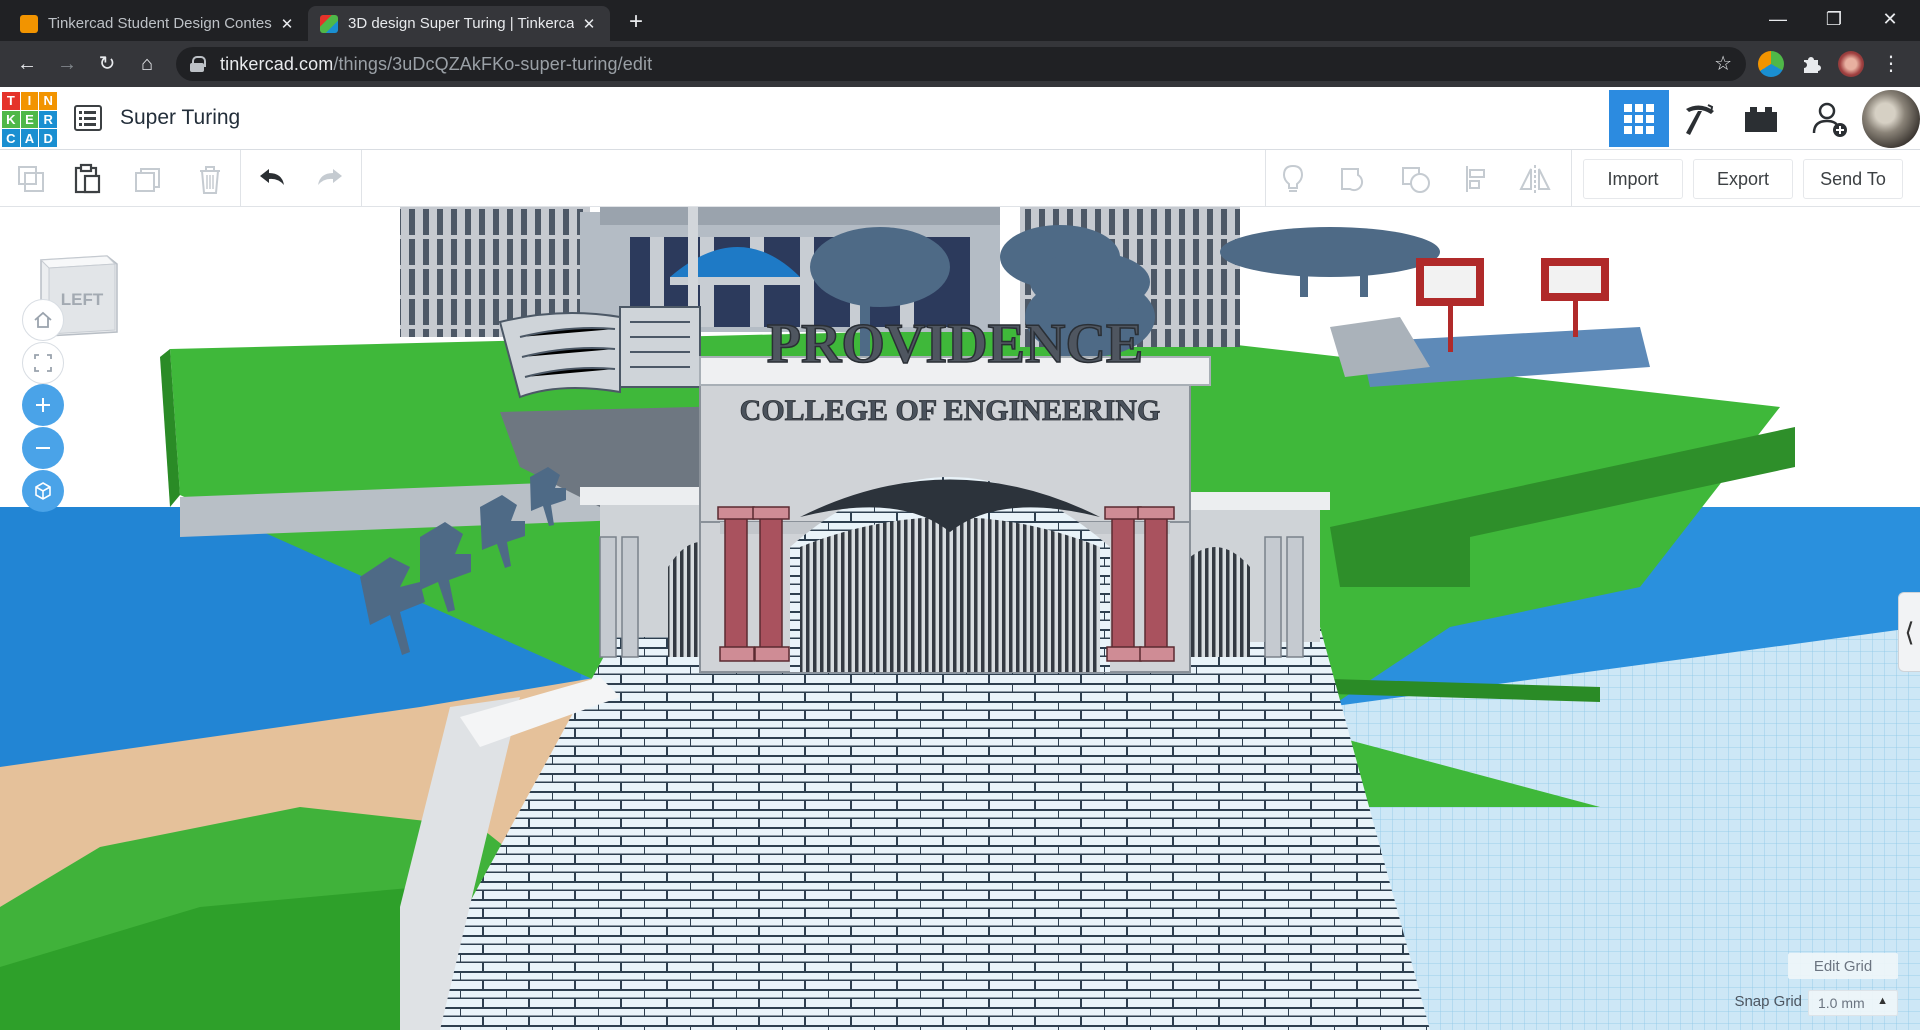 This screenshot has width=1920, height=1030. What do you see at coordinates (960, 178) in the screenshot?
I see `edit-toolbar: Import Export Send To` at bounding box center [960, 178].